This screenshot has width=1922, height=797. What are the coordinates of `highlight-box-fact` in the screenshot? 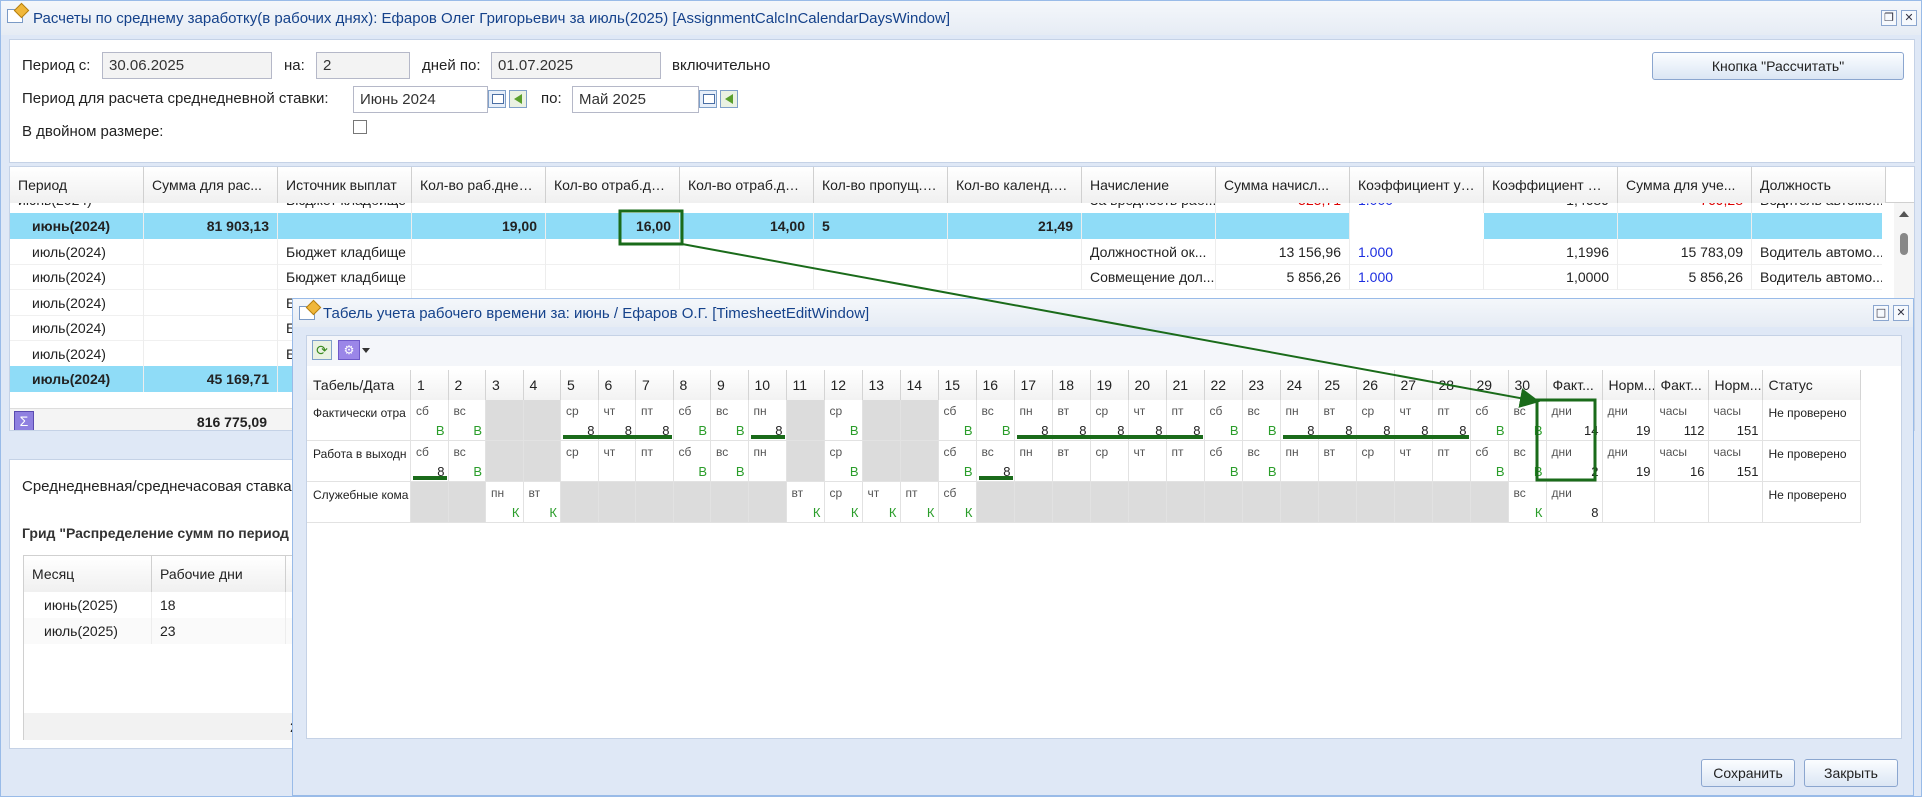 It's located at (1566, 440).